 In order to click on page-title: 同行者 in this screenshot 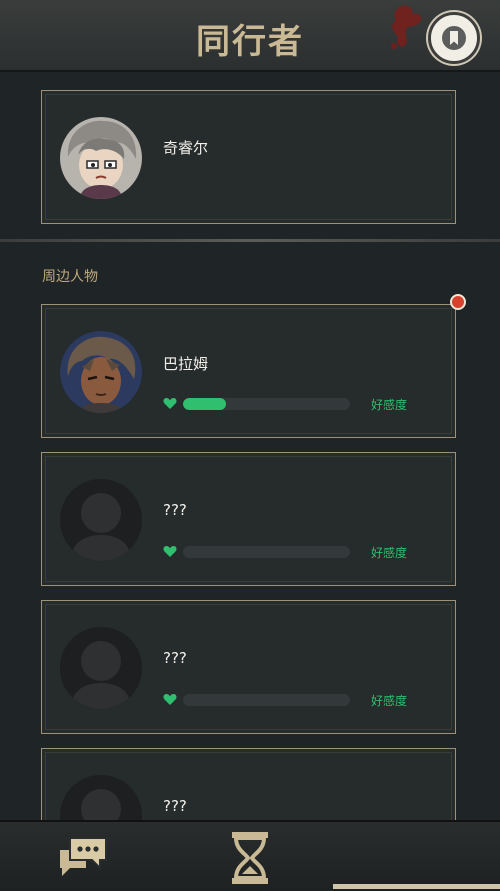, I will do `click(250, 42)`.